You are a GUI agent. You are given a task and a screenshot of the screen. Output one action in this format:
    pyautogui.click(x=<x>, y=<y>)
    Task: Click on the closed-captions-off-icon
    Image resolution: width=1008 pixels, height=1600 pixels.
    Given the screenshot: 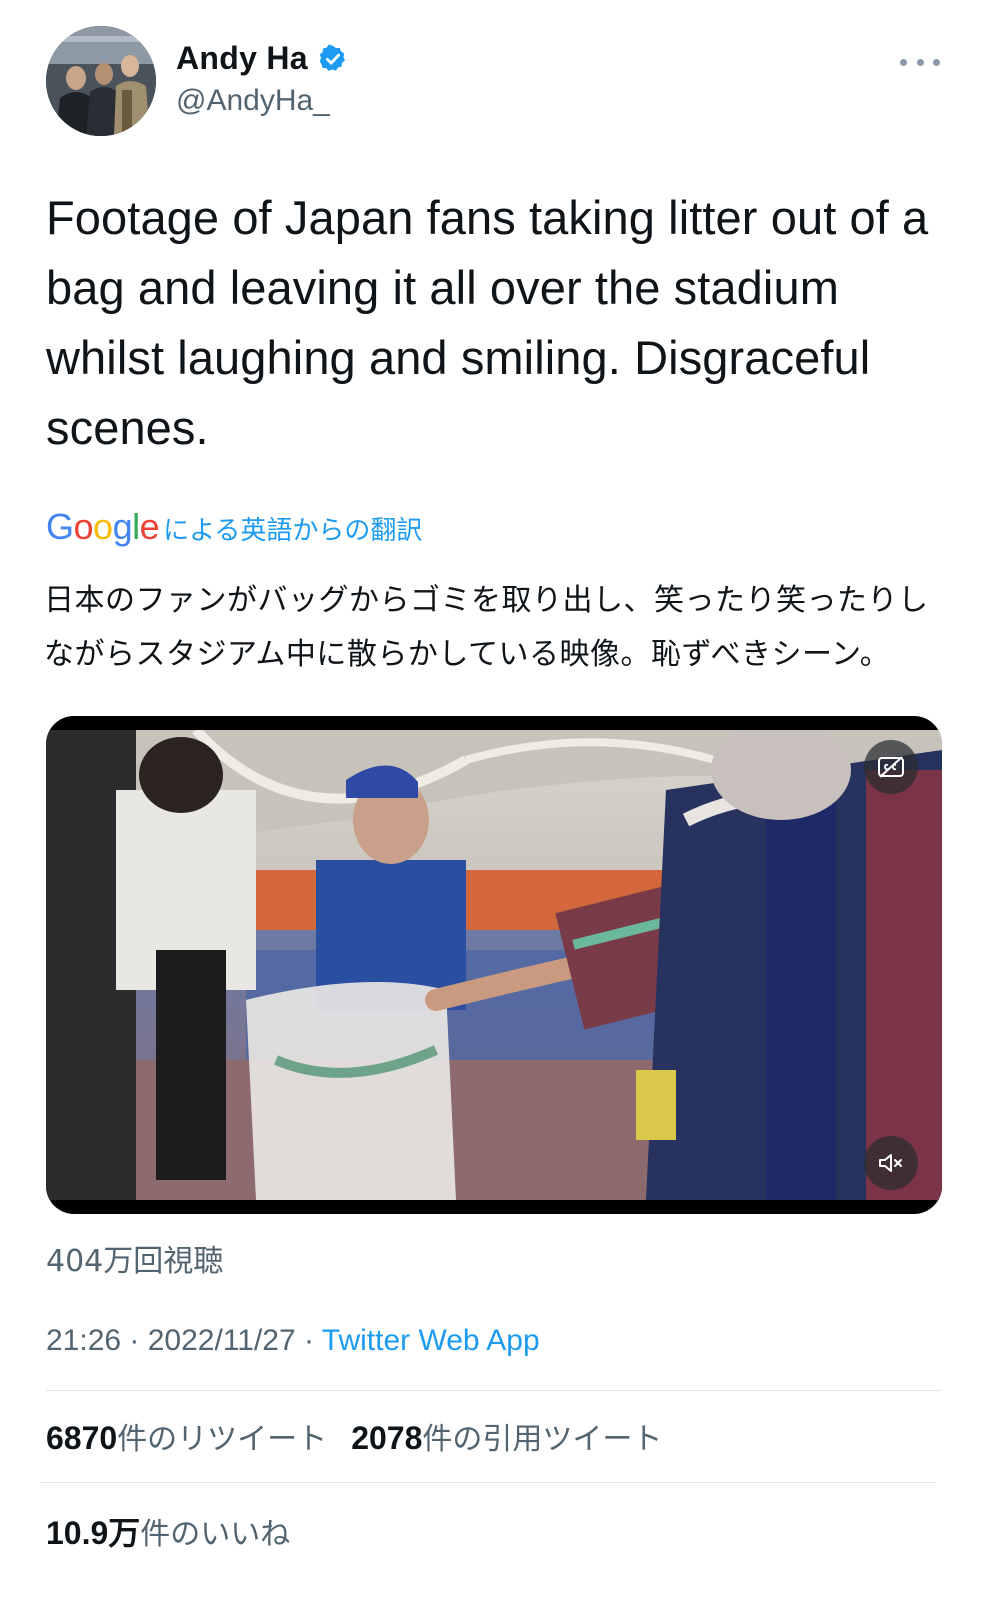 What is the action you would take?
    pyautogui.click(x=891, y=767)
    